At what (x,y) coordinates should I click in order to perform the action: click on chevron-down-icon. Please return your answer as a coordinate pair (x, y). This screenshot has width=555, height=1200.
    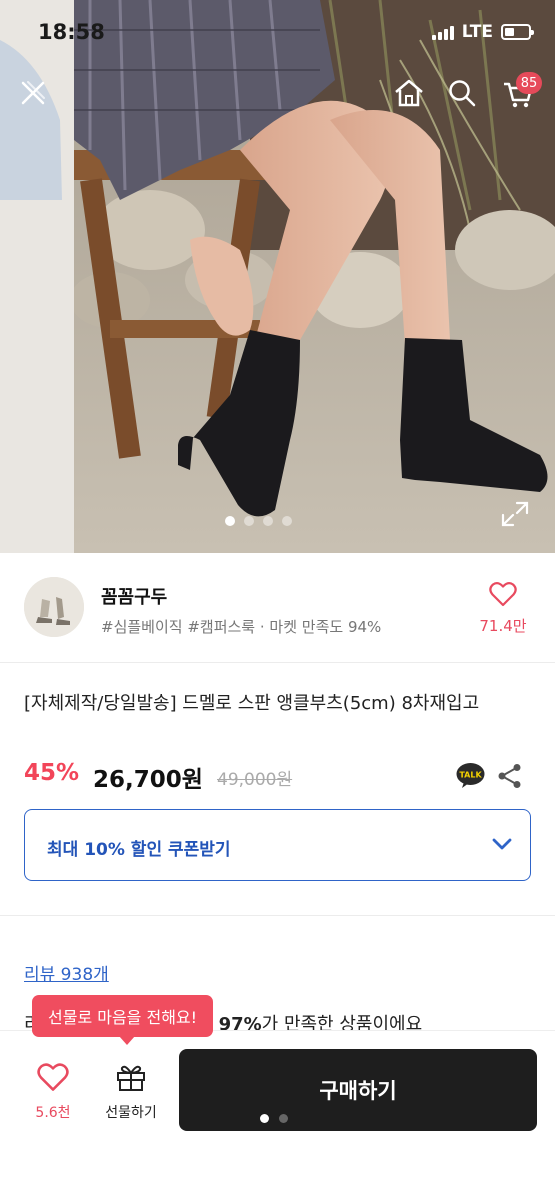
    Looking at the image, I should click on (502, 844).